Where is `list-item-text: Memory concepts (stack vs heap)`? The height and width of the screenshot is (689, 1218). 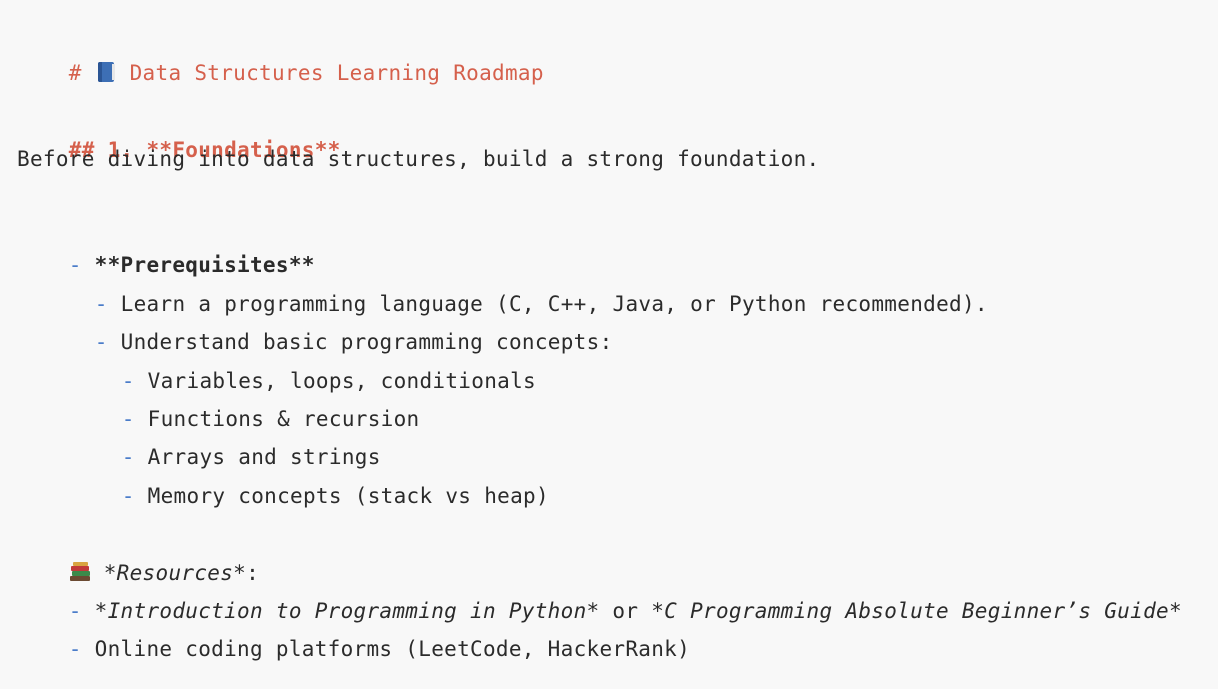
list-item-text: Memory concepts (stack vs heap) is located at coordinates (348, 496).